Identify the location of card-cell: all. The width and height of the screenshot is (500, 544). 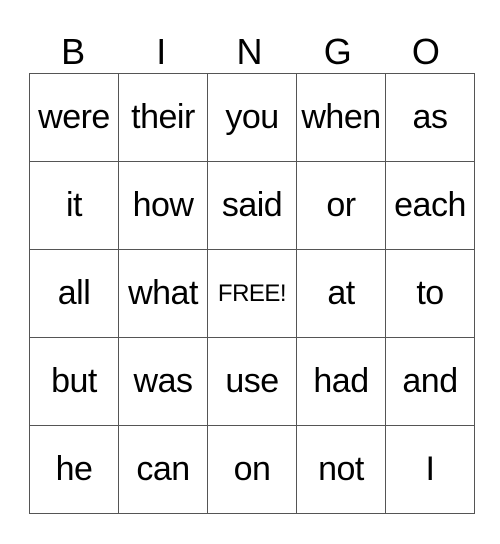
(74, 293).